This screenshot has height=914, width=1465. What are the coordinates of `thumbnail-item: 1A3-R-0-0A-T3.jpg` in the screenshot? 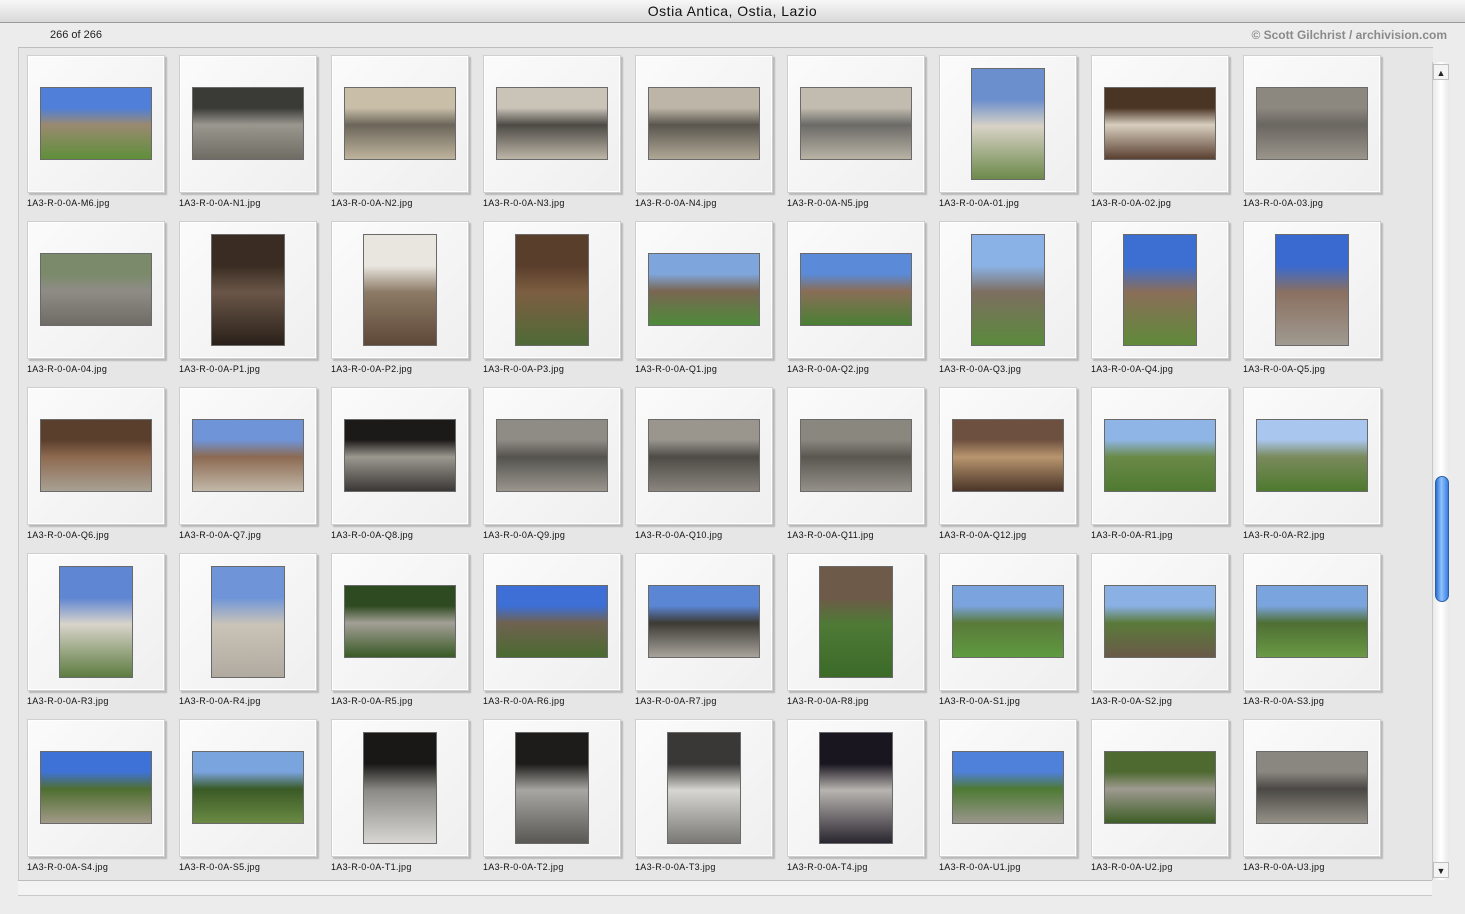 It's located at (709, 799).